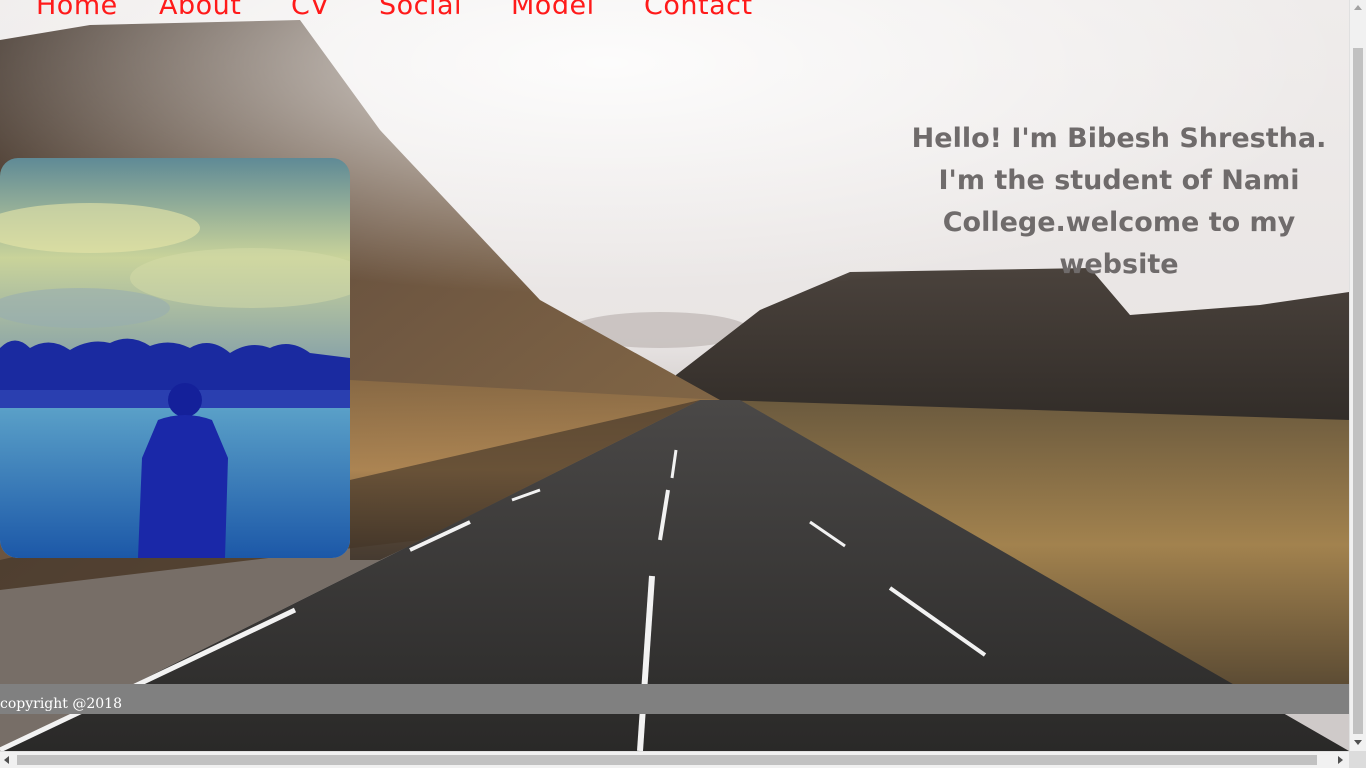  Describe the element at coordinates (77, 13) in the screenshot. I see `nav-home-link: Home` at that location.